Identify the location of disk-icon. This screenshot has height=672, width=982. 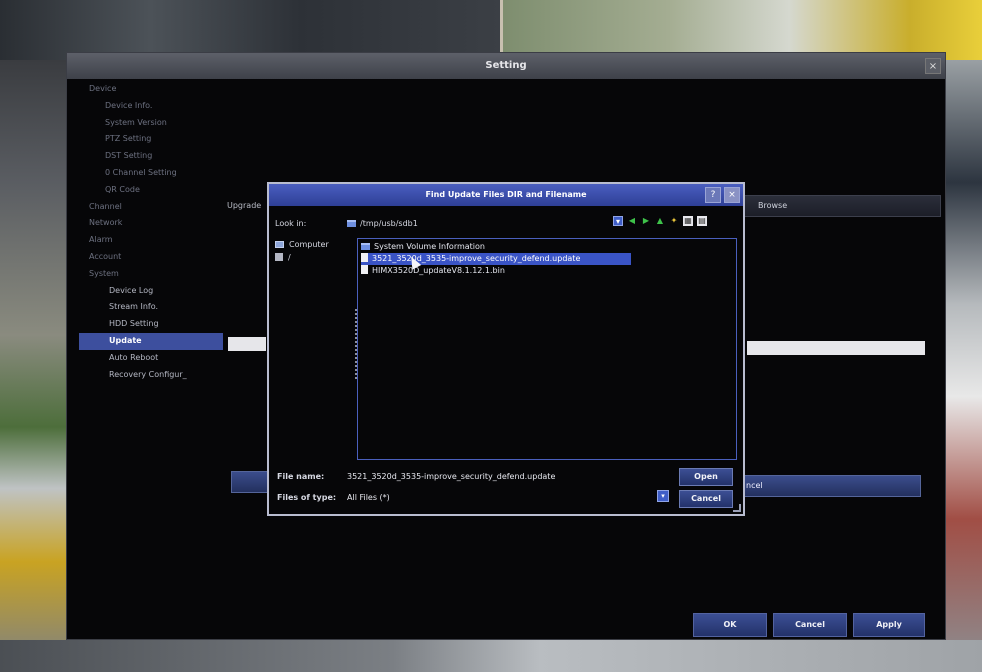
(279, 257).